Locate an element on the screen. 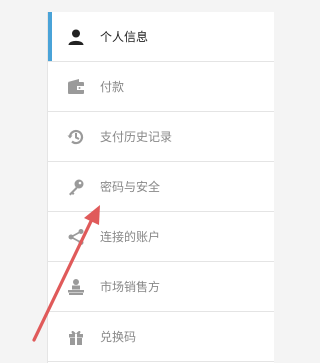  key-icon is located at coordinates (76, 187).